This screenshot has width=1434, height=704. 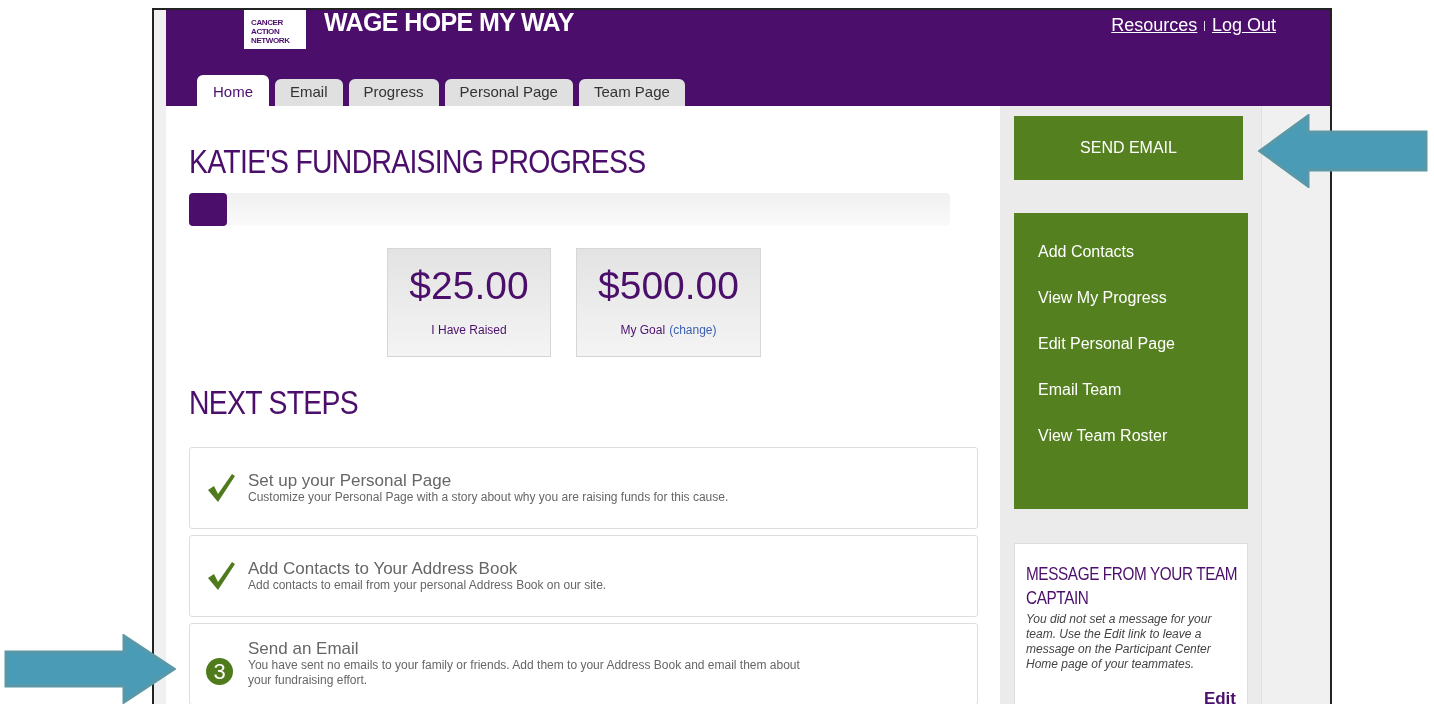 I want to click on right-arrow-icon, so click(x=90, y=669).